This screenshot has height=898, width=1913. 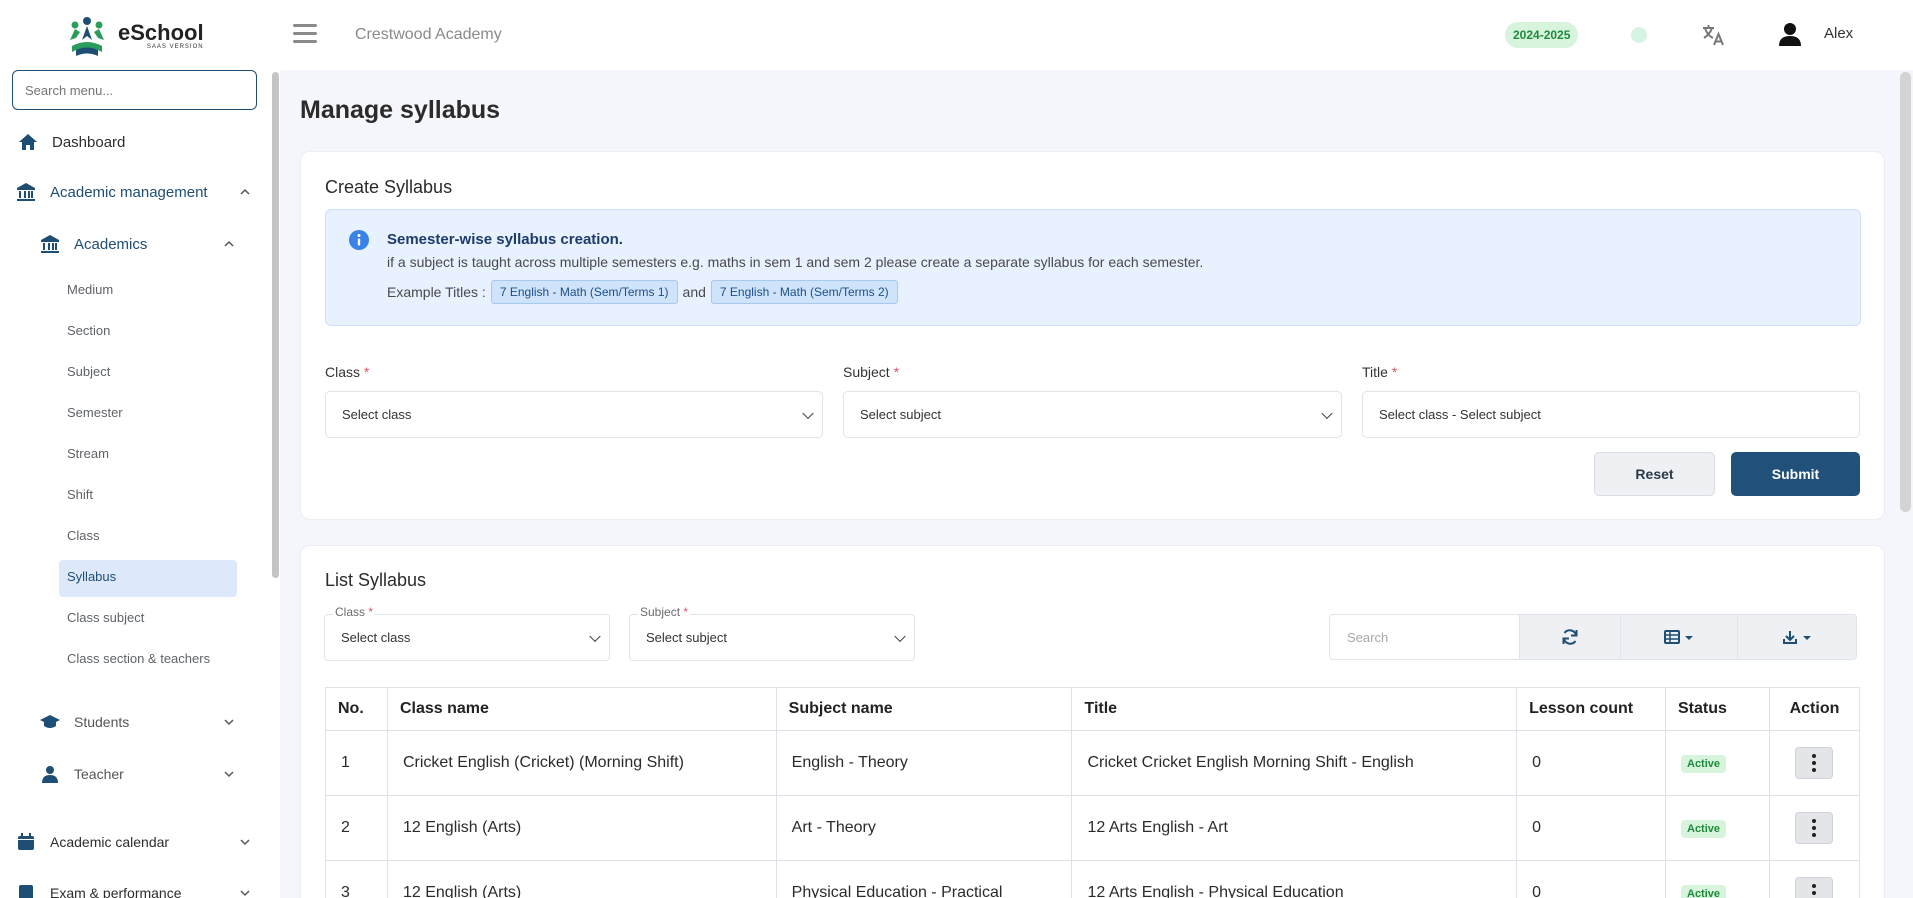 I want to click on column-header-status: Status, so click(x=1717, y=709).